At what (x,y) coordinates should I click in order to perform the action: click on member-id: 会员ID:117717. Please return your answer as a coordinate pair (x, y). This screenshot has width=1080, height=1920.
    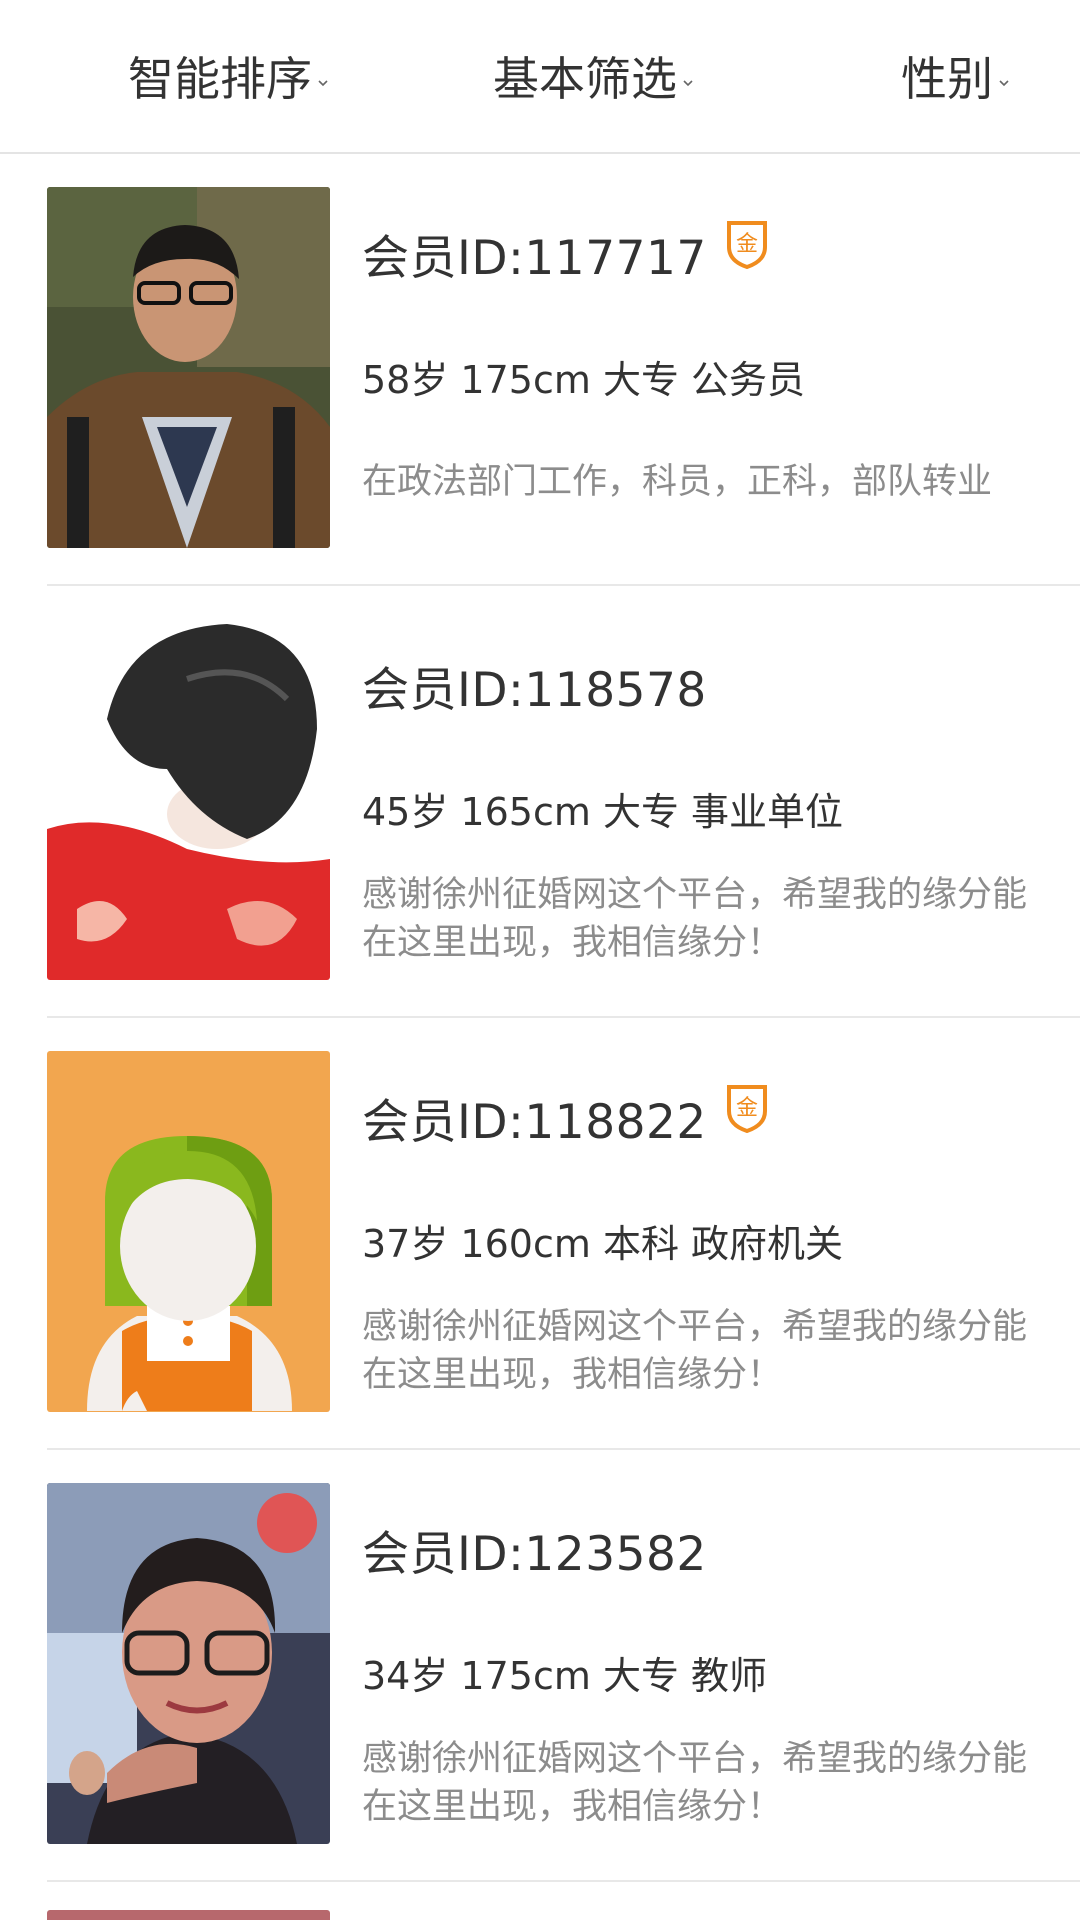
    Looking at the image, I should click on (534, 258).